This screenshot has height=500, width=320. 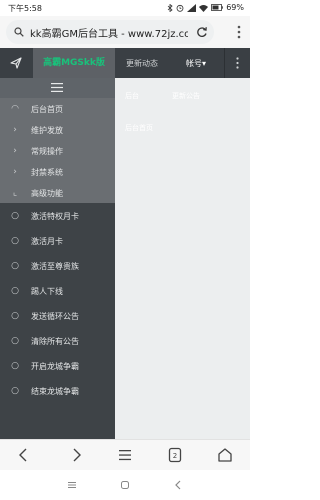 I want to click on search-icon, so click(x=19, y=32).